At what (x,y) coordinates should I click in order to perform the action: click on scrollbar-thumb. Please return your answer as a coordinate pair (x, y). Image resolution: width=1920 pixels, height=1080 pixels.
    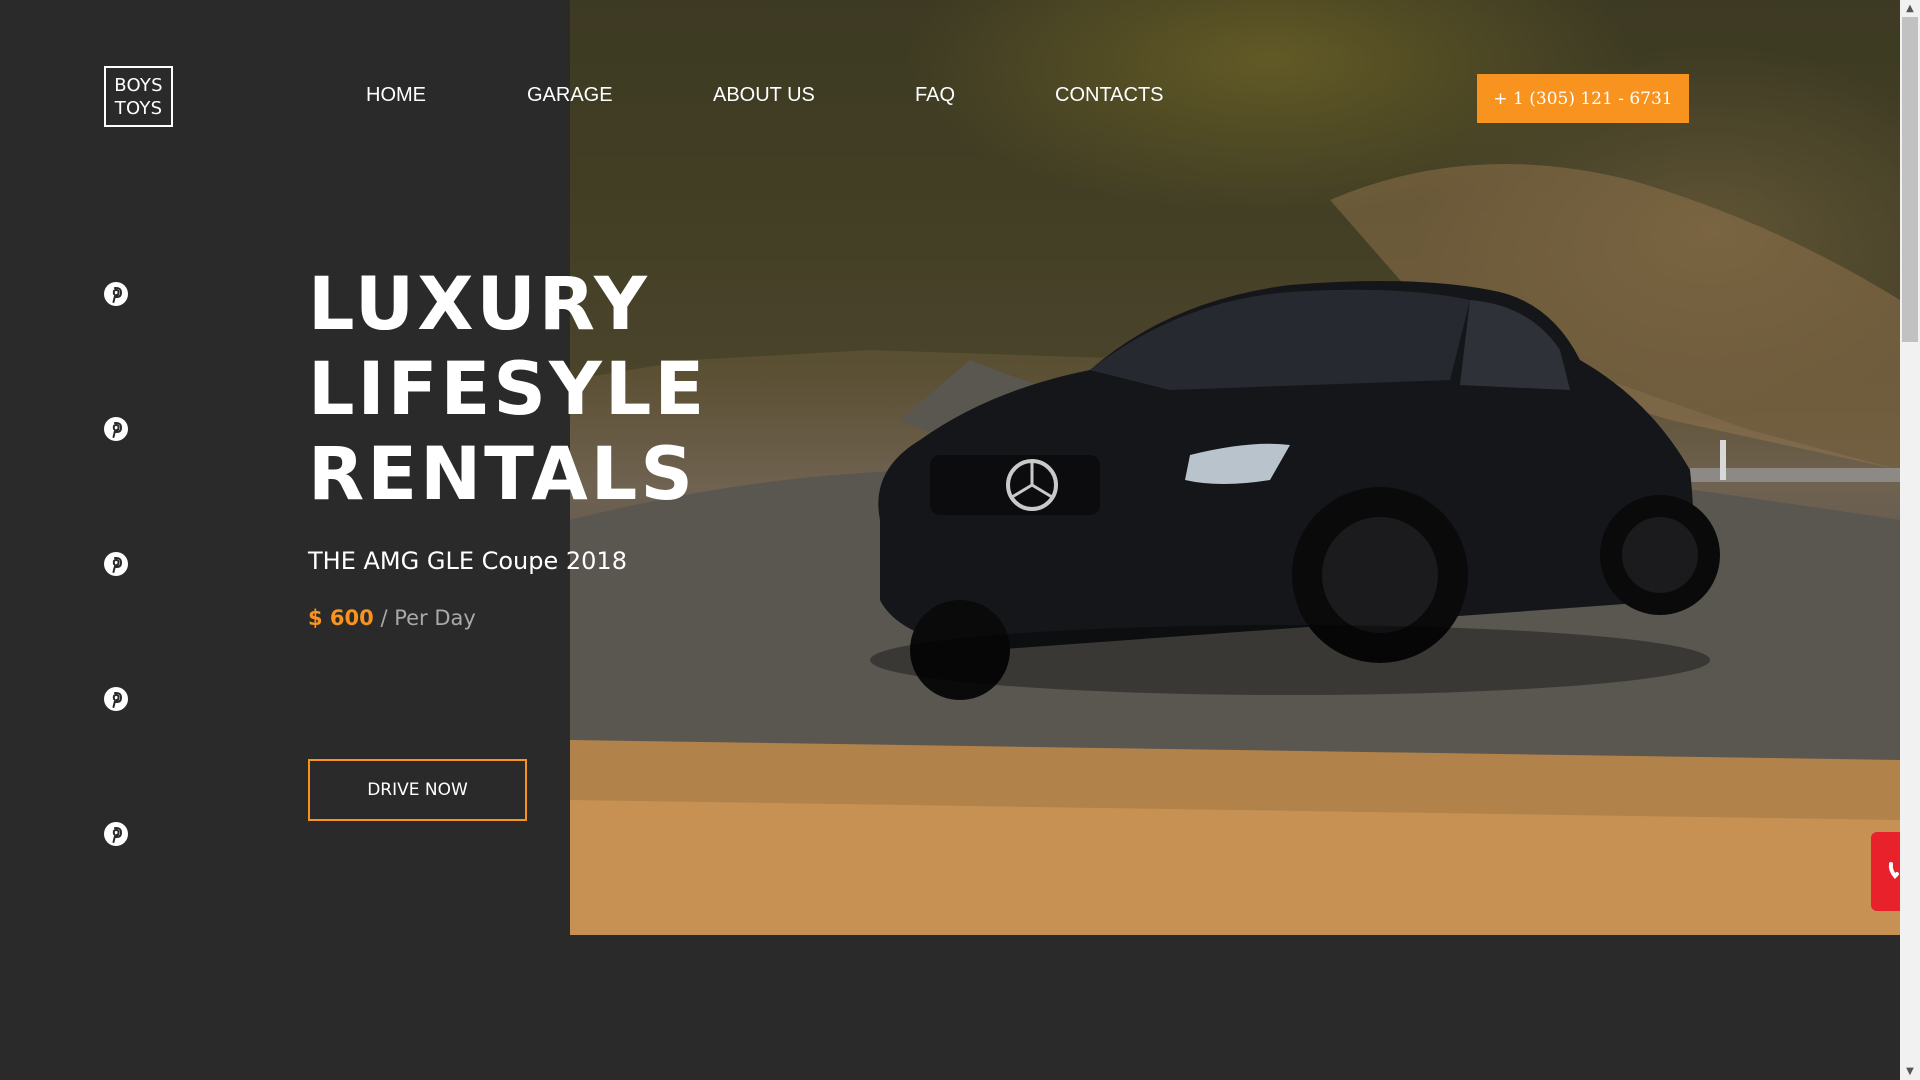
    Looking at the image, I should click on (1910, 179).